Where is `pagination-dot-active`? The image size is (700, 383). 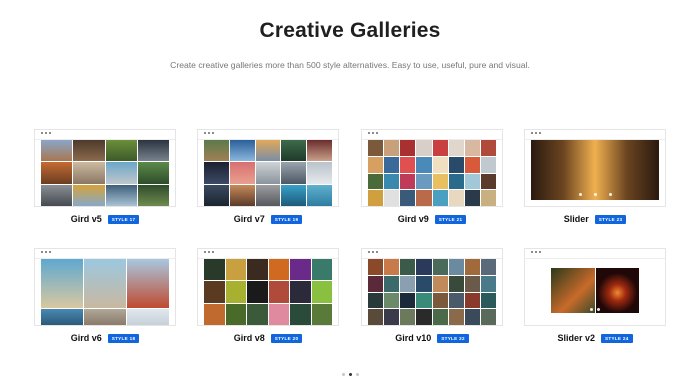
pagination-dot-active is located at coordinates (350, 374).